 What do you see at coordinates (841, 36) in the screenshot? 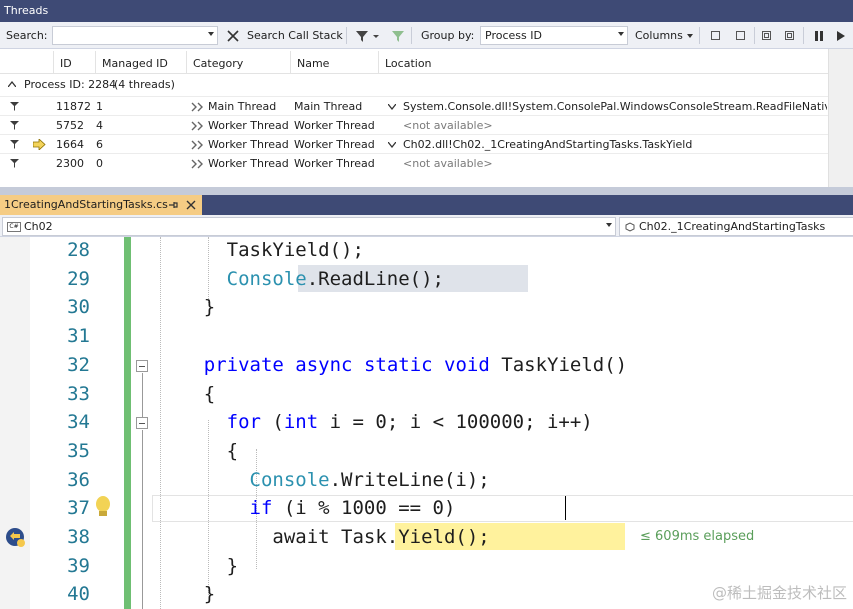
I see `play-icon` at bounding box center [841, 36].